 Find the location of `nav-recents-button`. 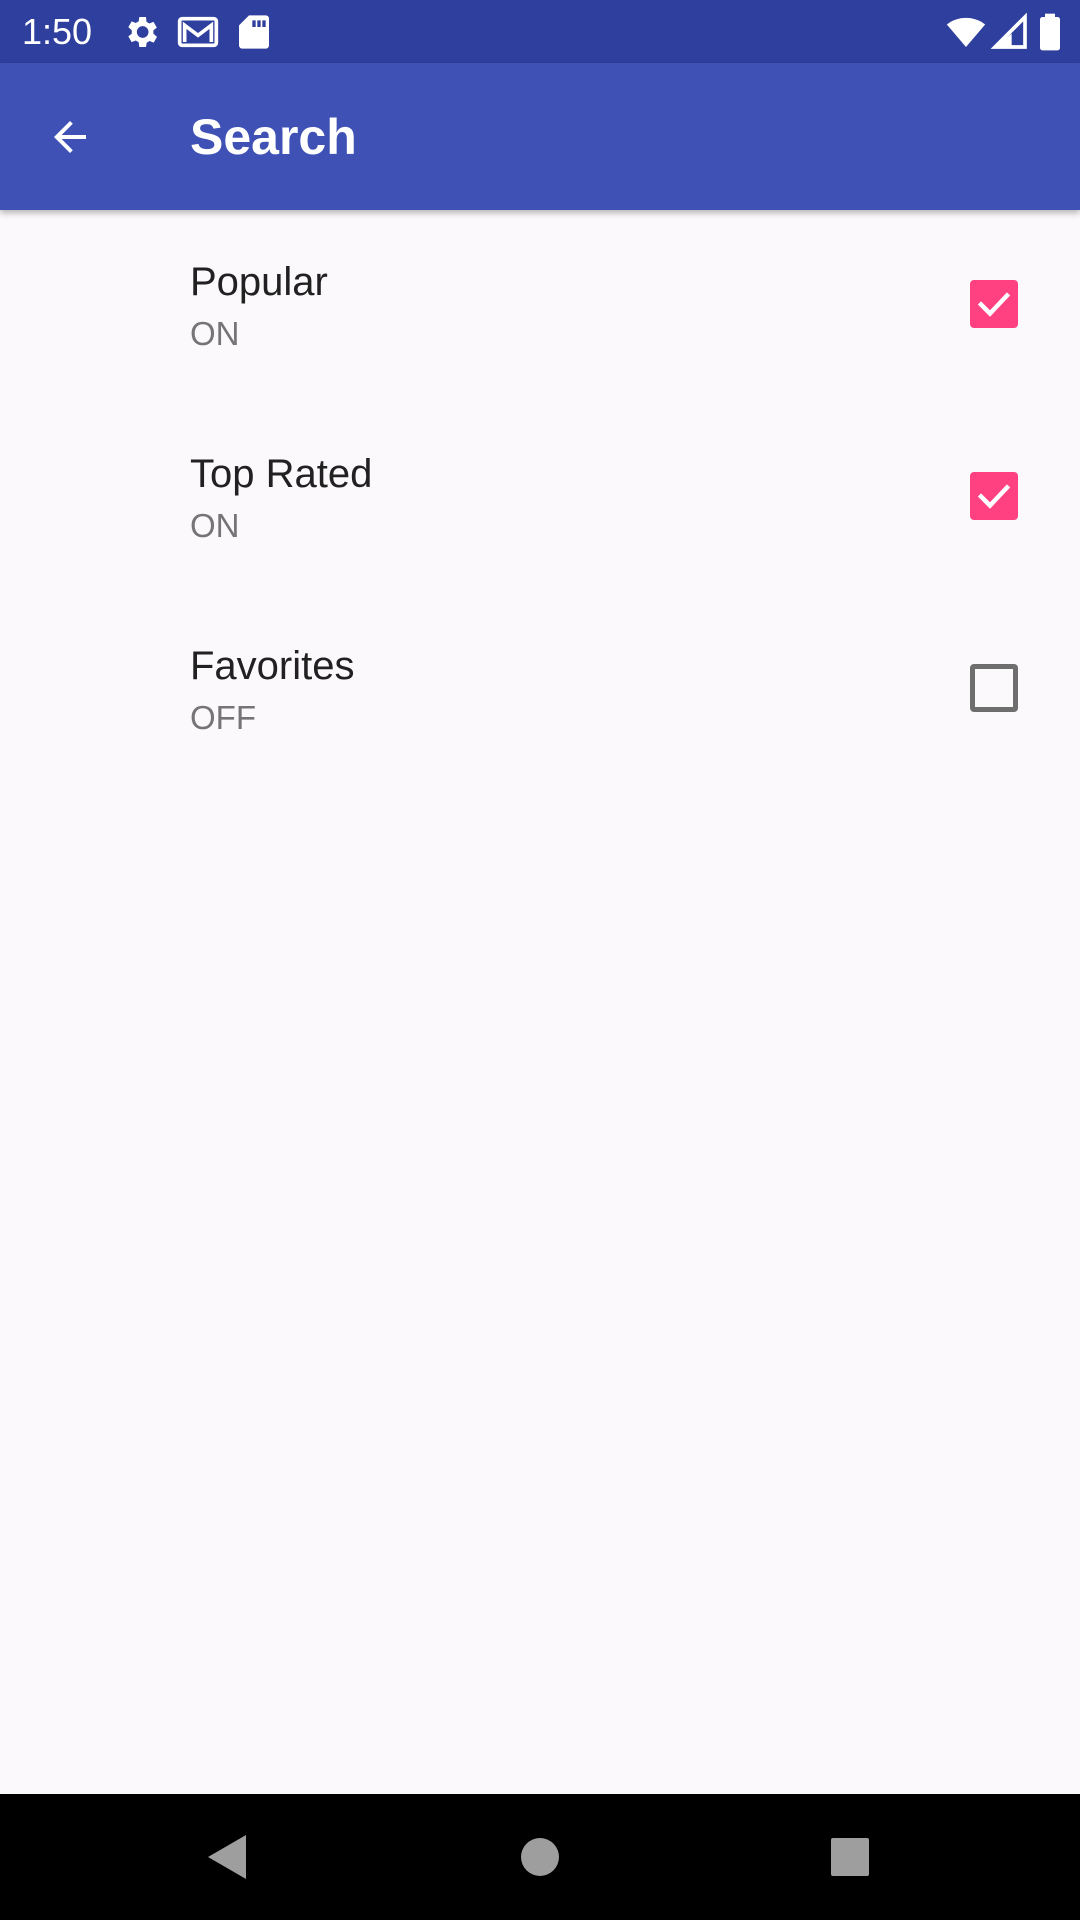

nav-recents-button is located at coordinates (850, 1857).